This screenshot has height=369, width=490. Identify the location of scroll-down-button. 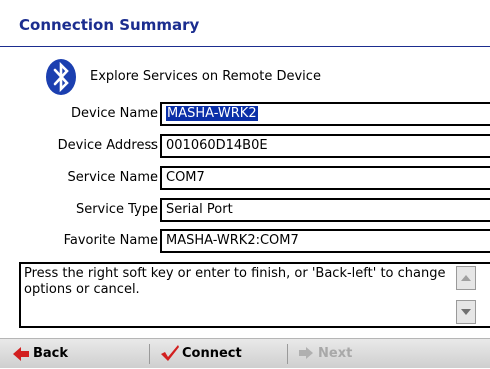
(466, 312).